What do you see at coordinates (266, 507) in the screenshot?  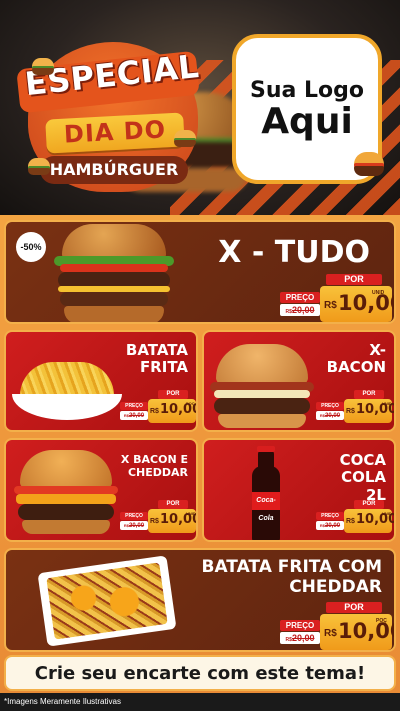 I see `coke-label: Coca-Cola` at bounding box center [266, 507].